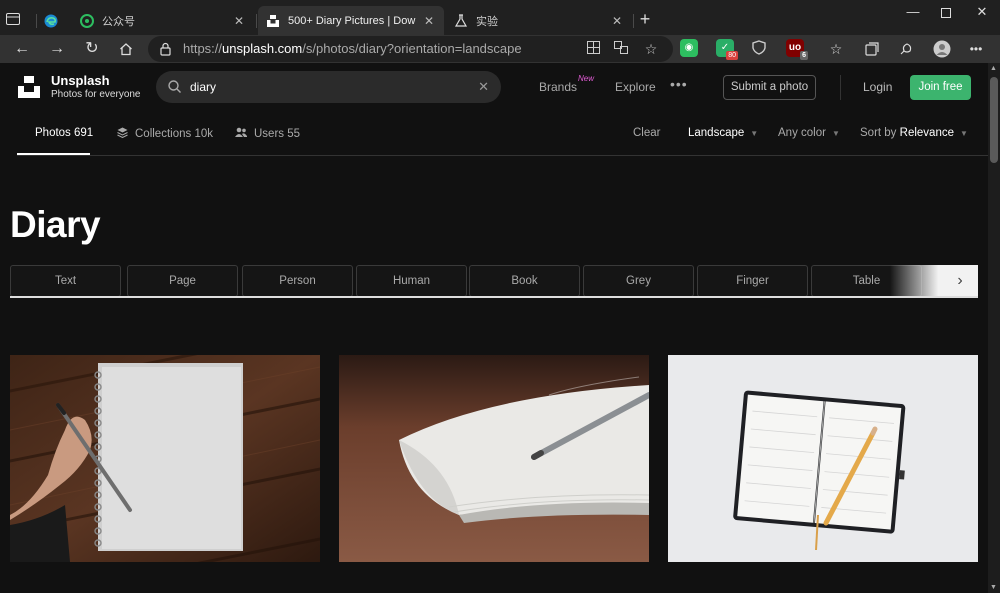  What do you see at coordinates (840, 87) in the screenshot?
I see `header-divider` at bounding box center [840, 87].